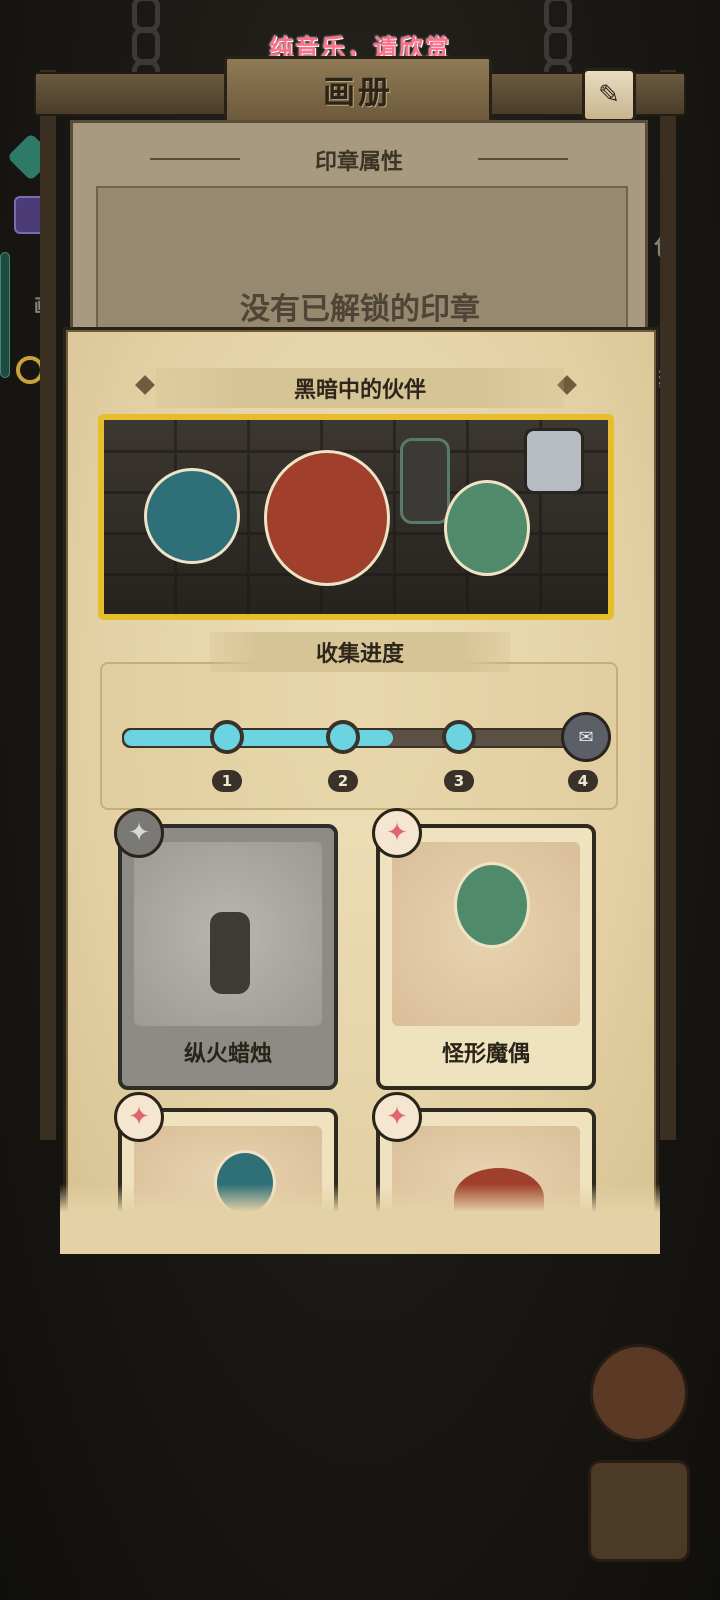 This screenshot has height=1600, width=720. I want to click on album-title: 黑暗中的伙伴, so click(360, 388).